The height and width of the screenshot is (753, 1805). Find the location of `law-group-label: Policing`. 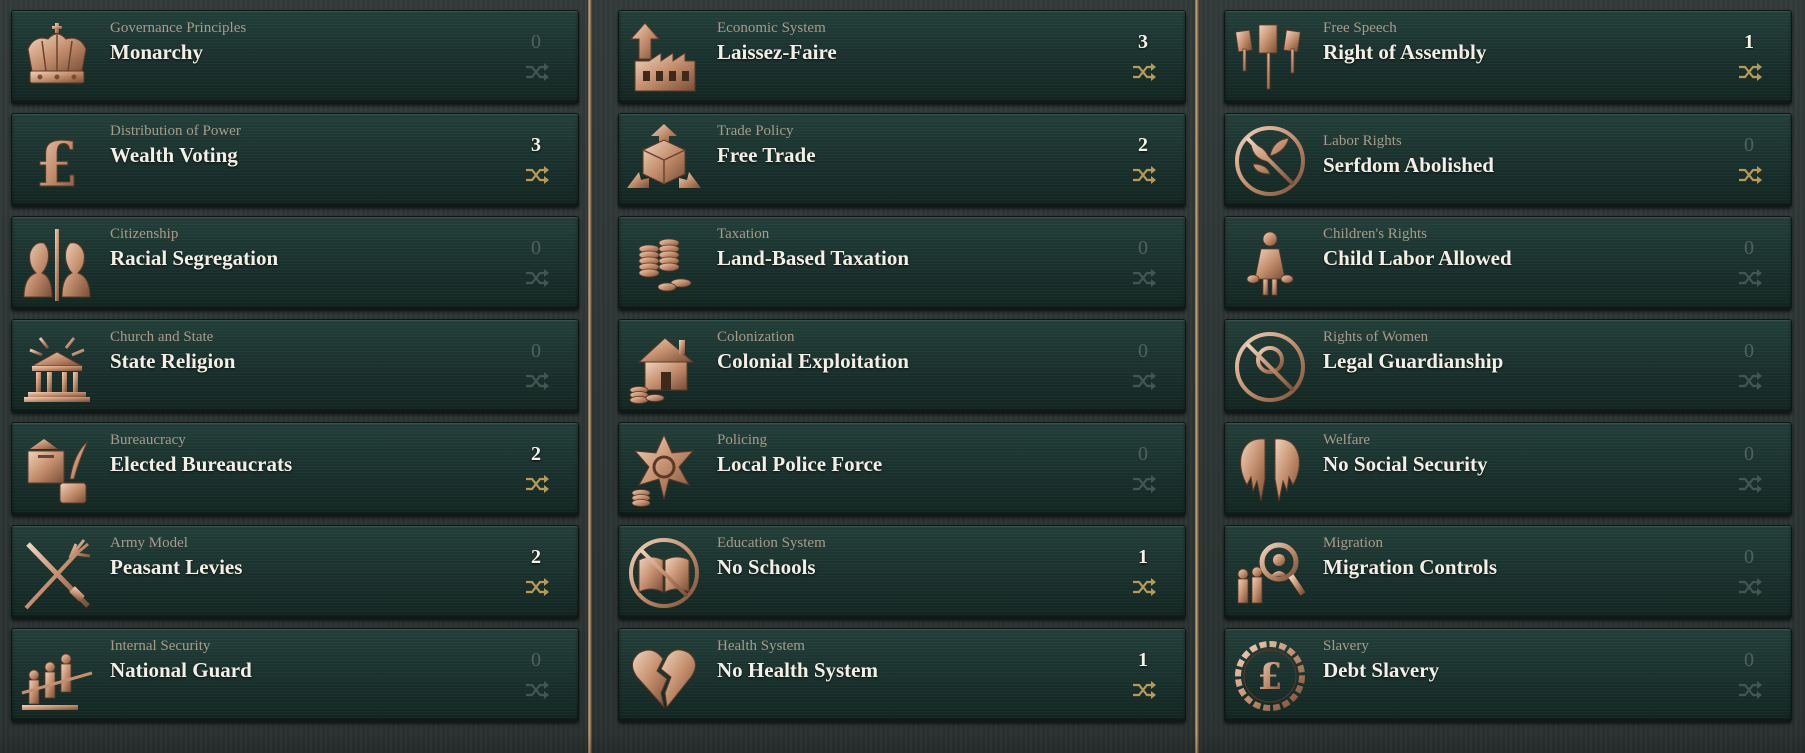

law-group-label: Policing is located at coordinates (742, 440).